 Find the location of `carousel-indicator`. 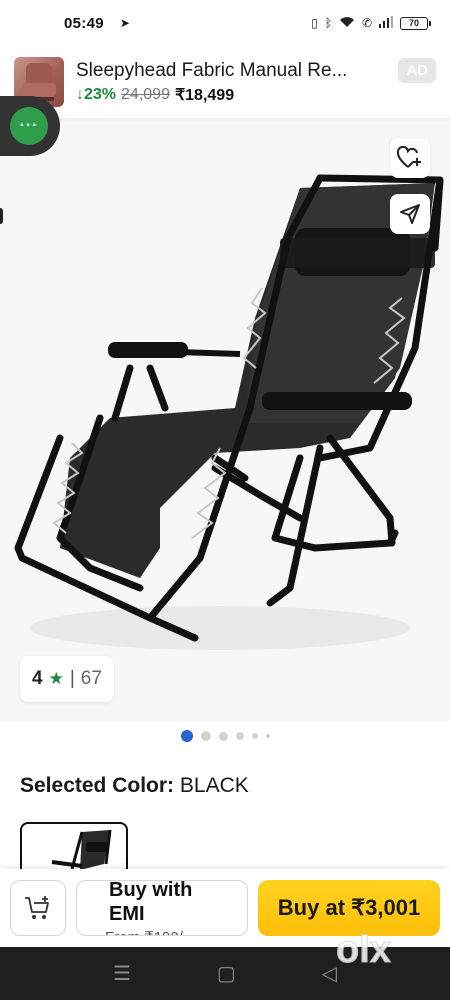

carousel-indicator is located at coordinates (225, 736).